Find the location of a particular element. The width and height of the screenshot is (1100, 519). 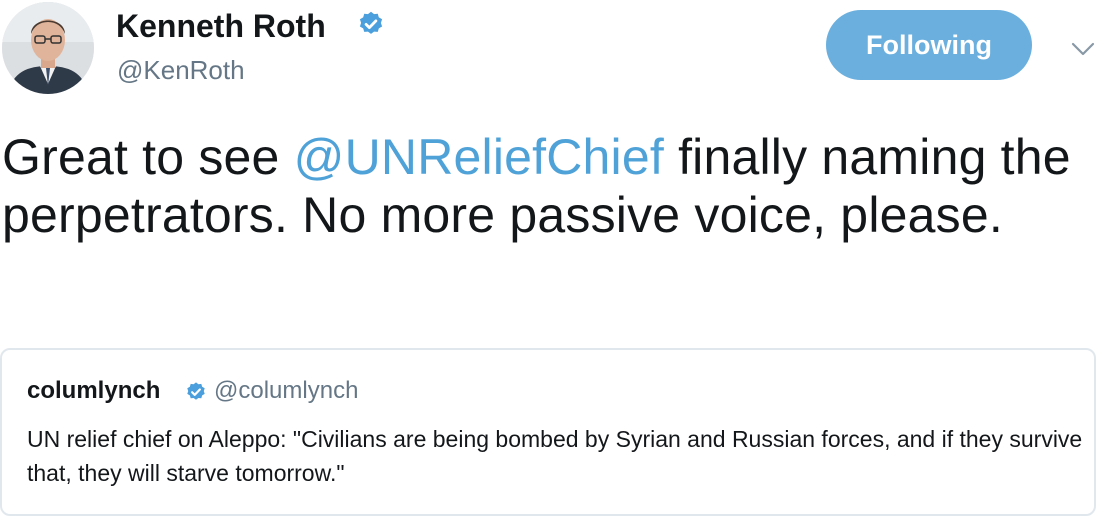

chevron-down-icon is located at coordinates (1083, 49).